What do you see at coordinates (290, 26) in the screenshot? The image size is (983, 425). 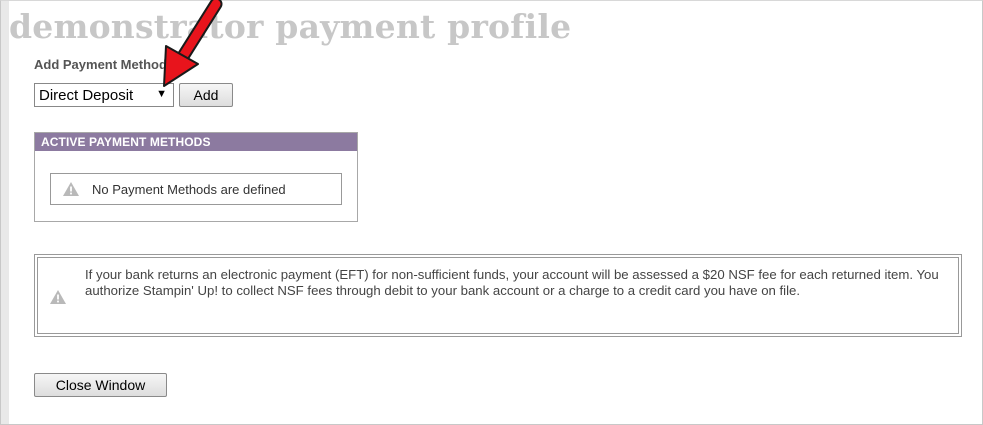 I see `page-title: demonstrator payment profile` at bounding box center [290, 26].